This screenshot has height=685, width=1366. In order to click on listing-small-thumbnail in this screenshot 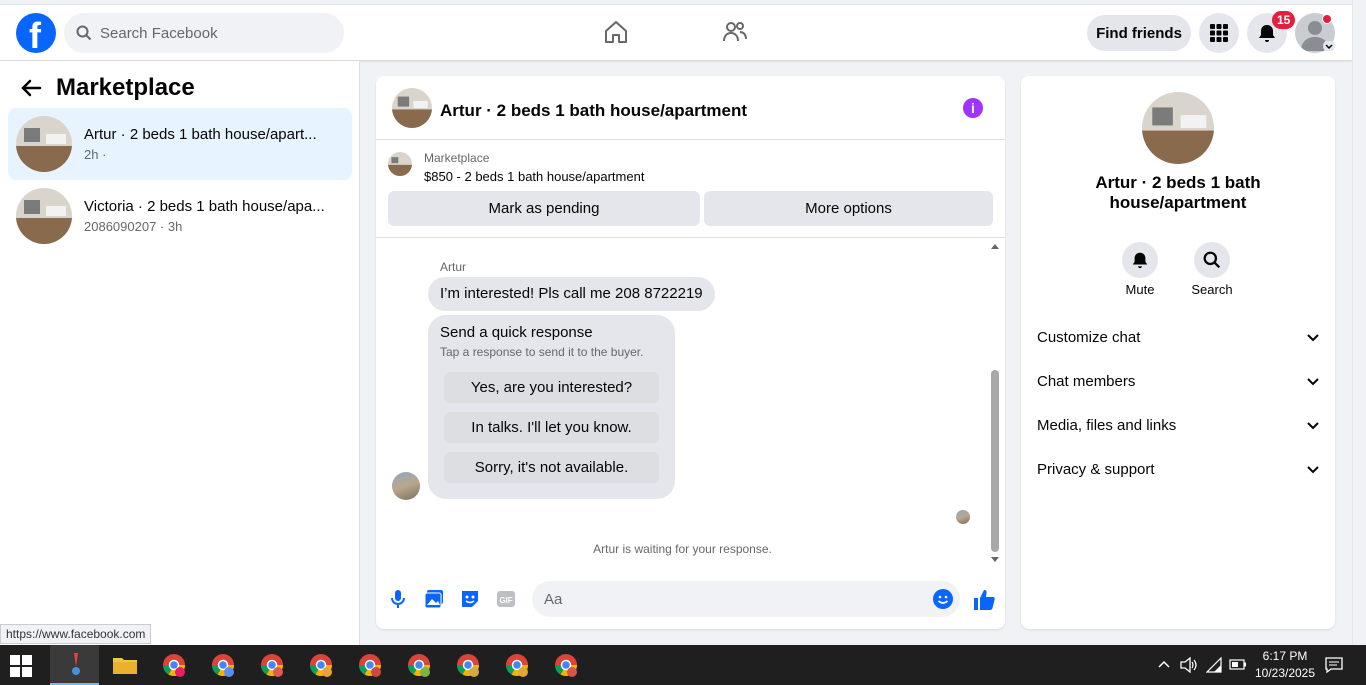, I will do `click(400, 164)`.